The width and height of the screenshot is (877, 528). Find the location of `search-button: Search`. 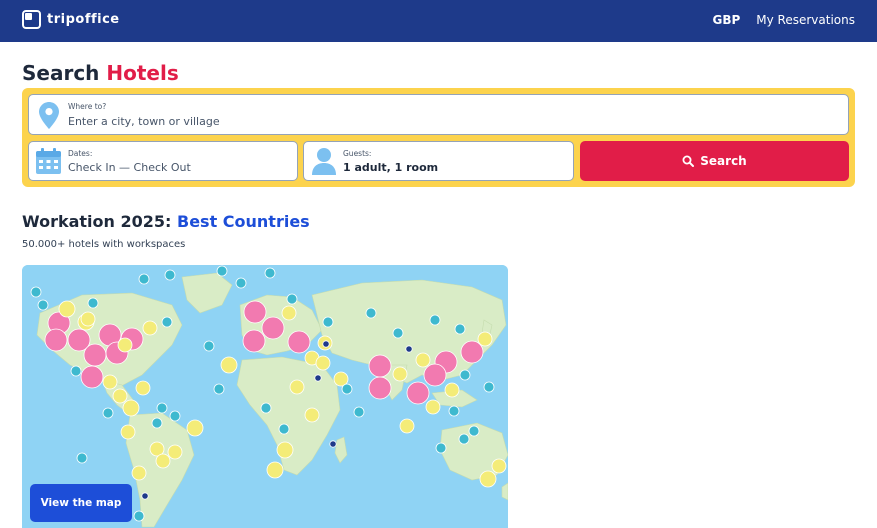

search-button: Search is located at coordinates (714, 161).